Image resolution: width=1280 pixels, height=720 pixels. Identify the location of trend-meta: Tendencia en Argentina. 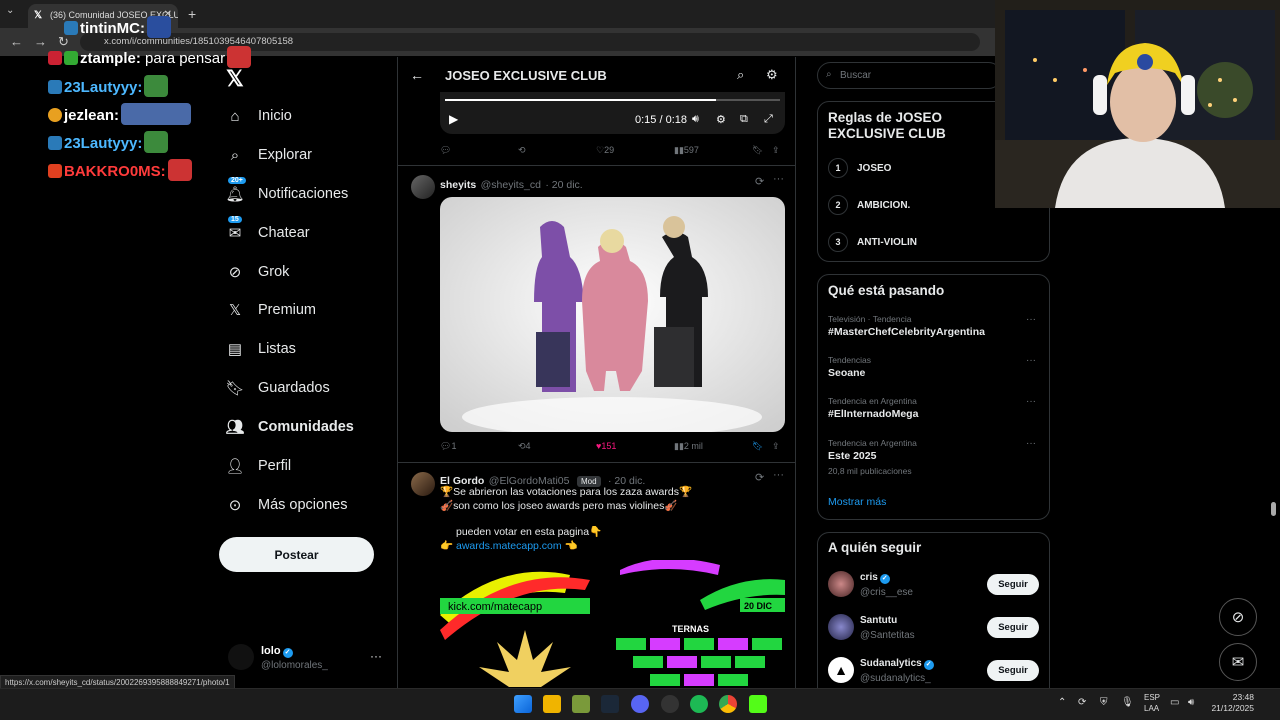
(872, 443).